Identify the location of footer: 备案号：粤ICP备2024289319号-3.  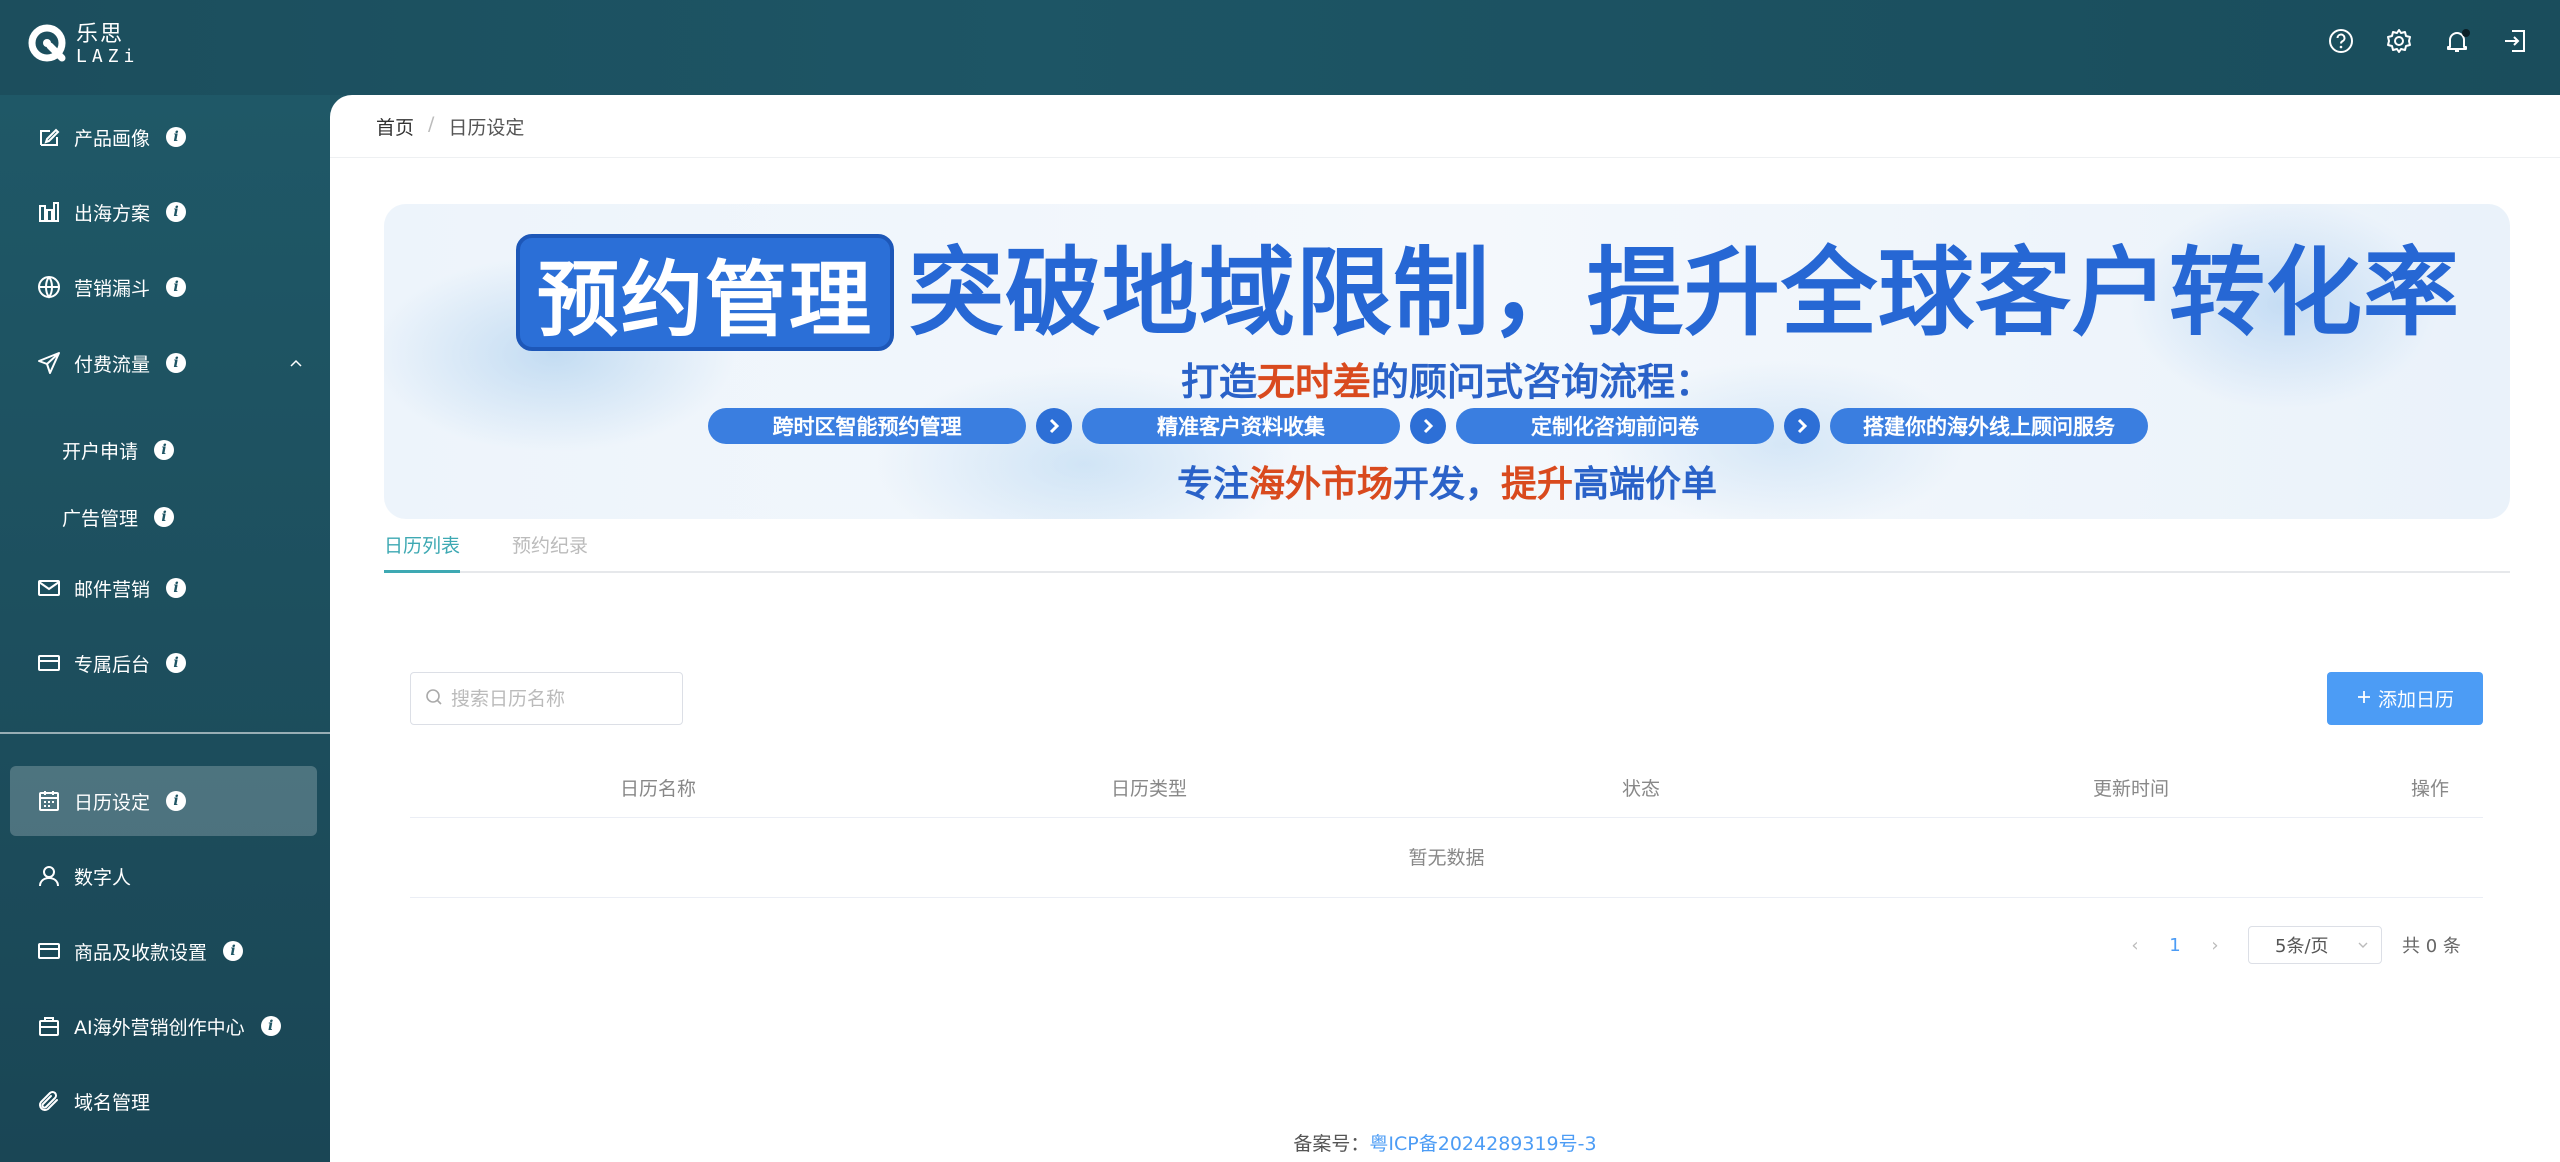
(1445, 1142).